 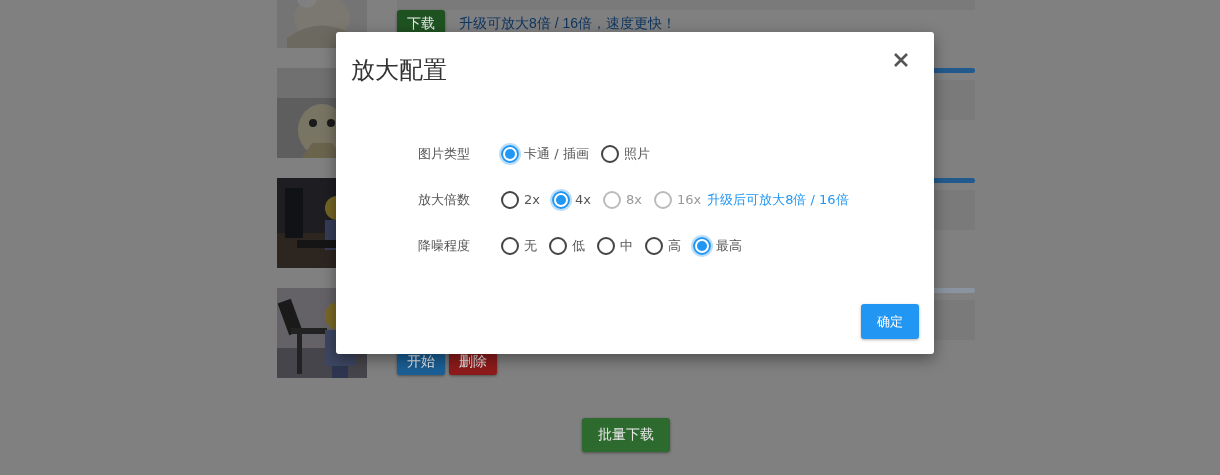 I want to click on option-label: 照片, so click(x=636, y=153).